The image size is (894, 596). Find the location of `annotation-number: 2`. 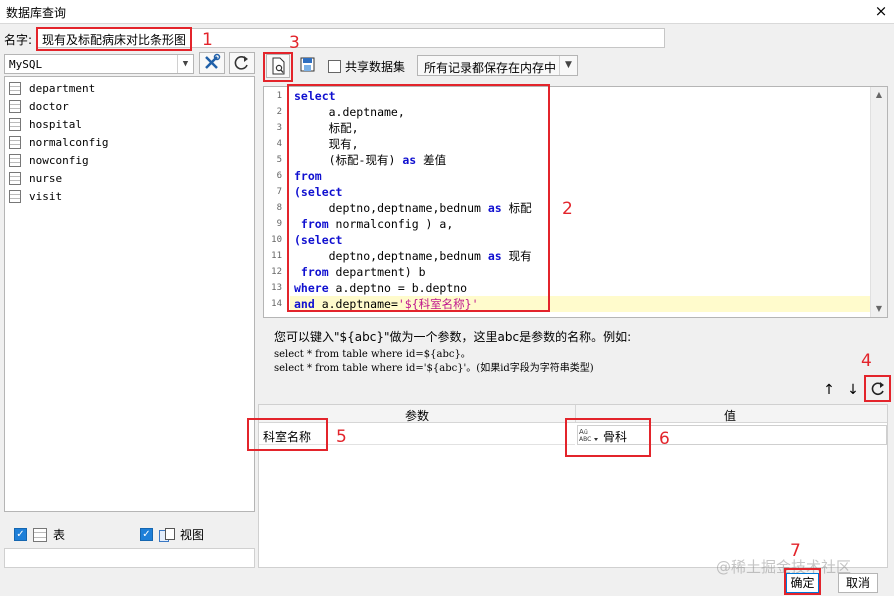

annotation-number: 2 is located at coordinates (567, 209).